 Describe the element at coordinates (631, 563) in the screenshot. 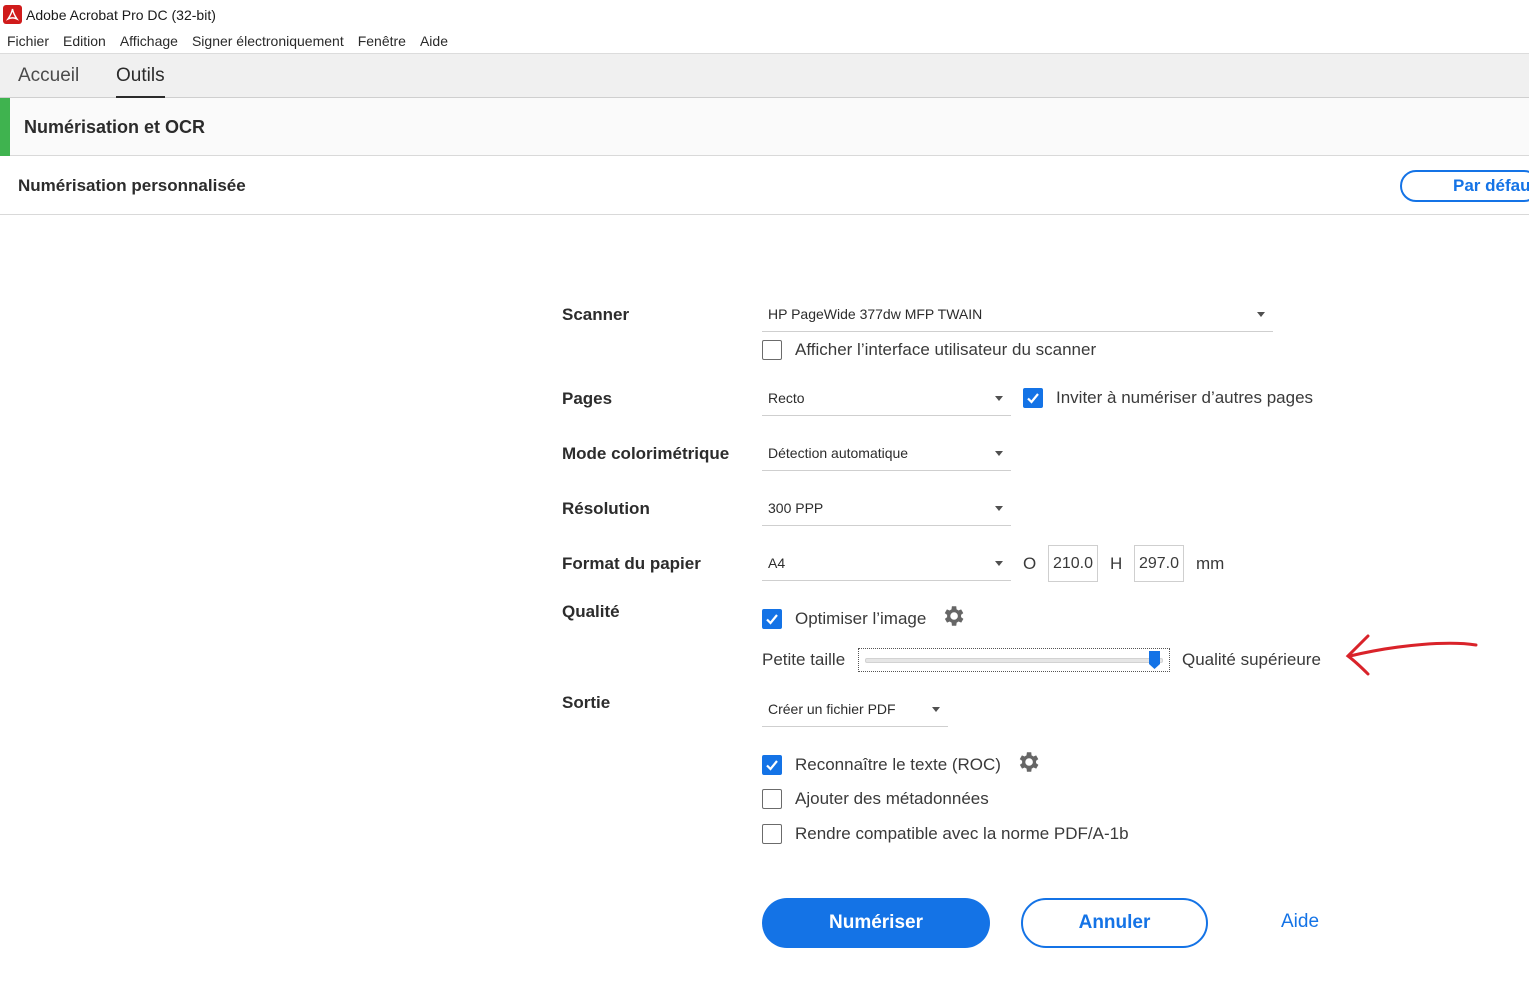

I see `paper-size-label: Format du papier` at that location.